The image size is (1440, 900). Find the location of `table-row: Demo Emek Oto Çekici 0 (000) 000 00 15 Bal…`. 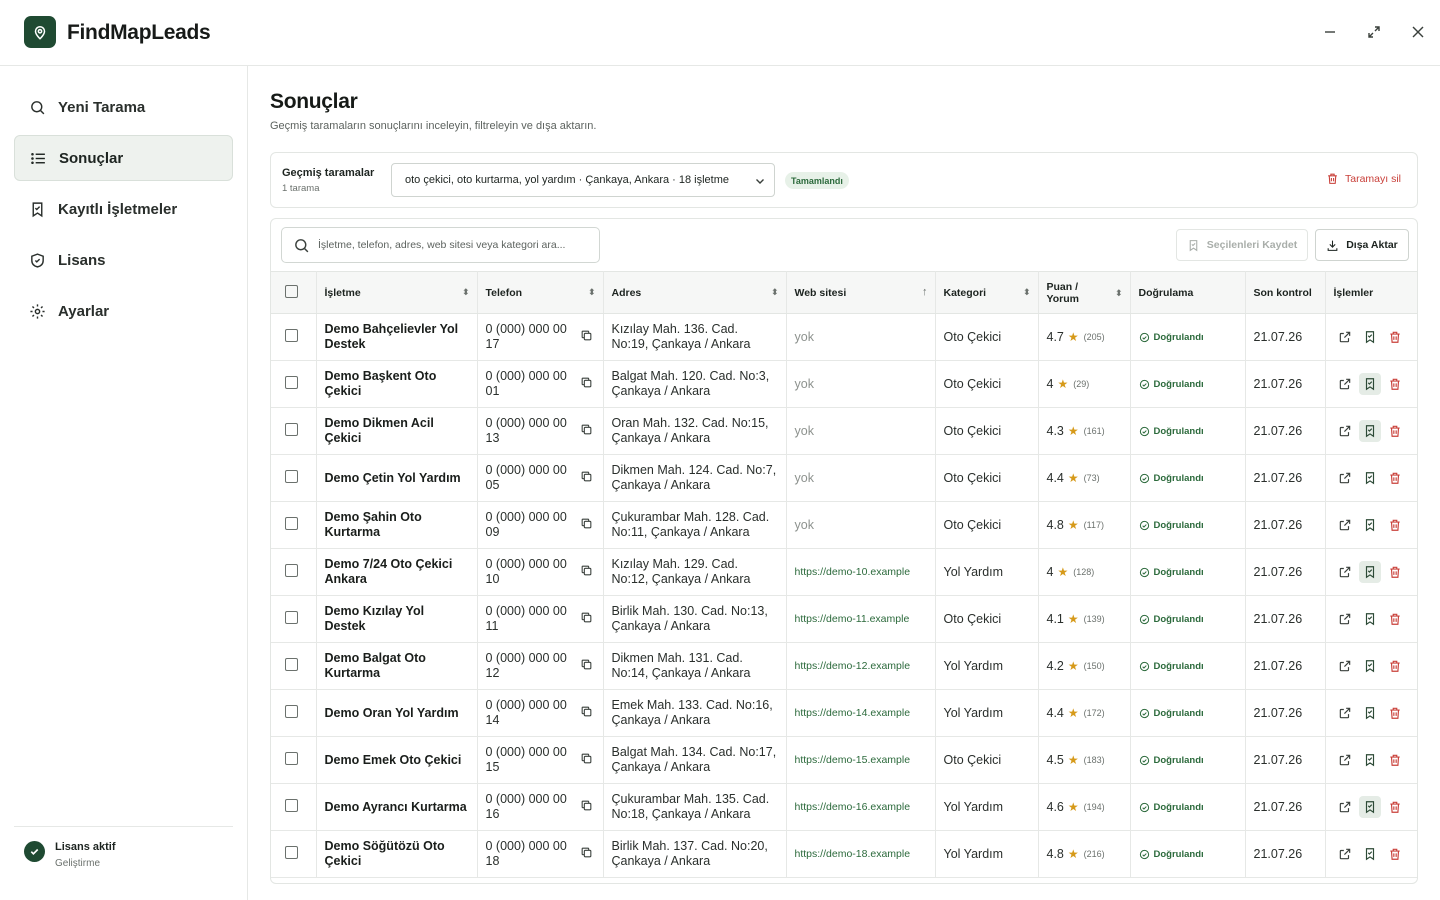

table-row: Demo Emek Oto Çekici 0 (000) 000 00 15 Bal… is located at coordinates (844, 760).